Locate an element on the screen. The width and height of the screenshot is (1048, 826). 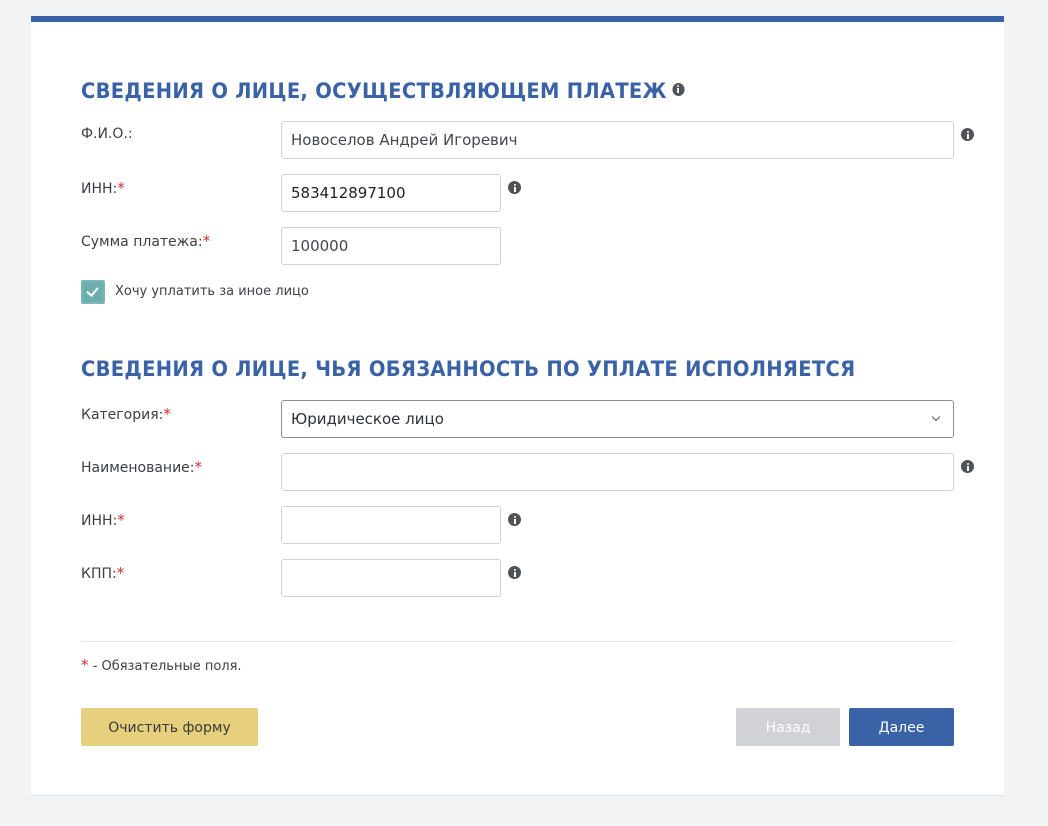
other-person-checkbox is located at coordinates (93, 292).